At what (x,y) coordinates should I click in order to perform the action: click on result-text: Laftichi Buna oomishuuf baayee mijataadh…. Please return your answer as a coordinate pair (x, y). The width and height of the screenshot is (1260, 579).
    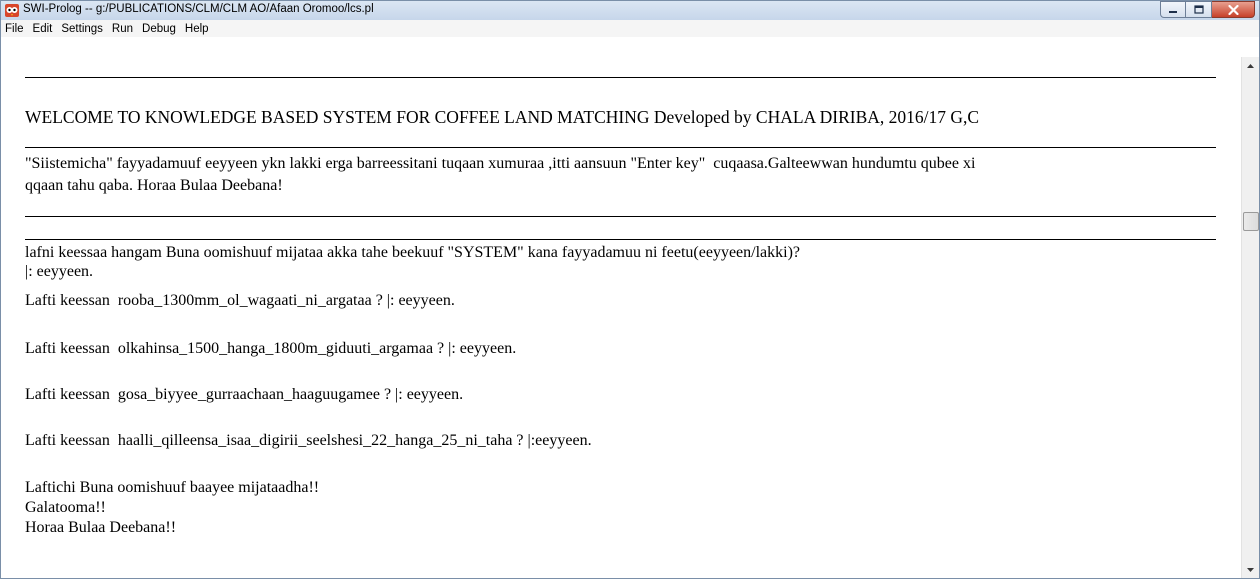
    Looking at the image, I should click on (172, 487).